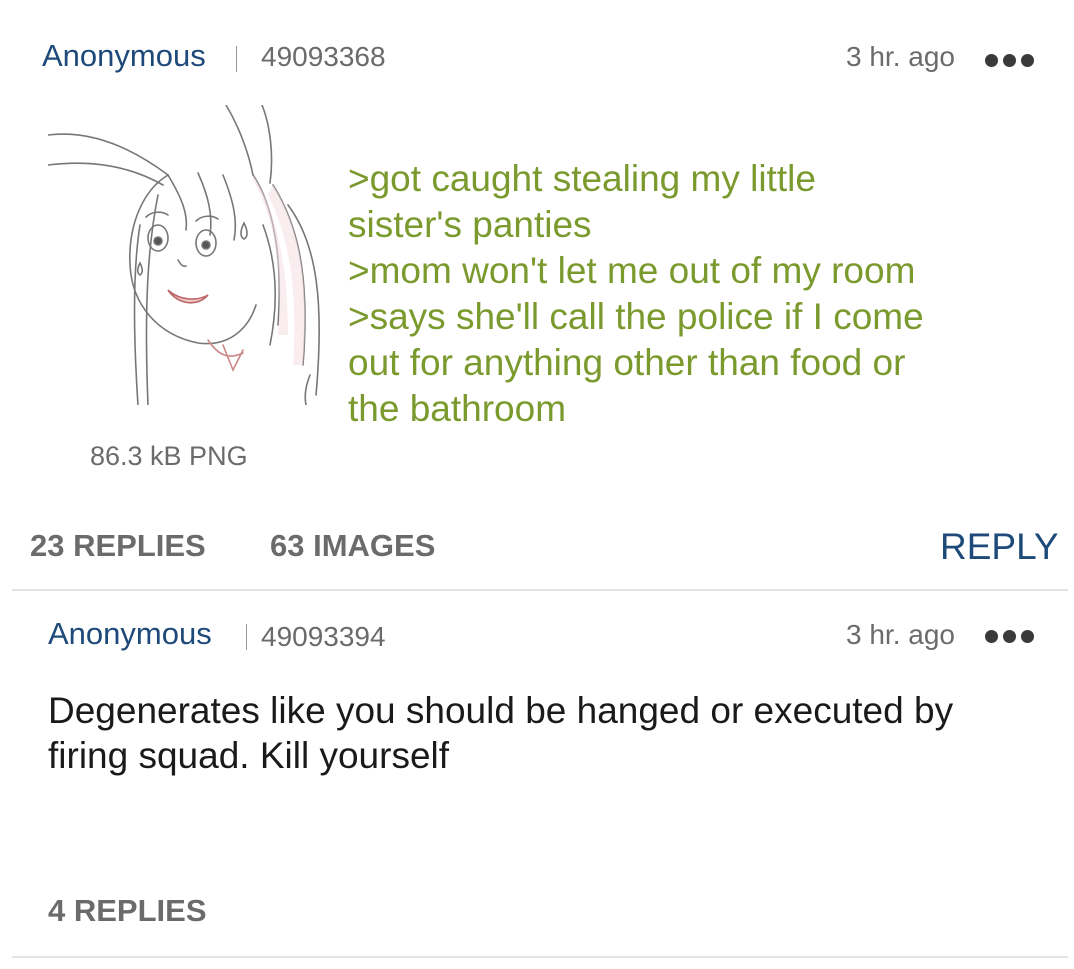  I want to click on reply-more-options-icon, so click(1009, 636).